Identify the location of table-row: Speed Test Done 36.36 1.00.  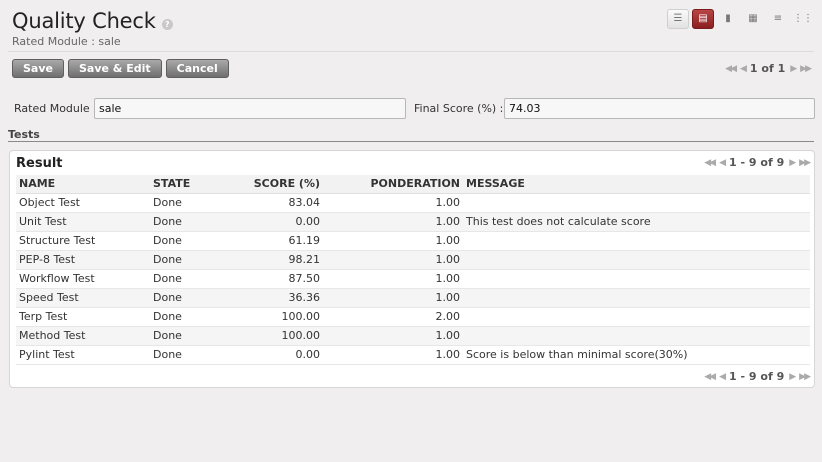
(413, 298).